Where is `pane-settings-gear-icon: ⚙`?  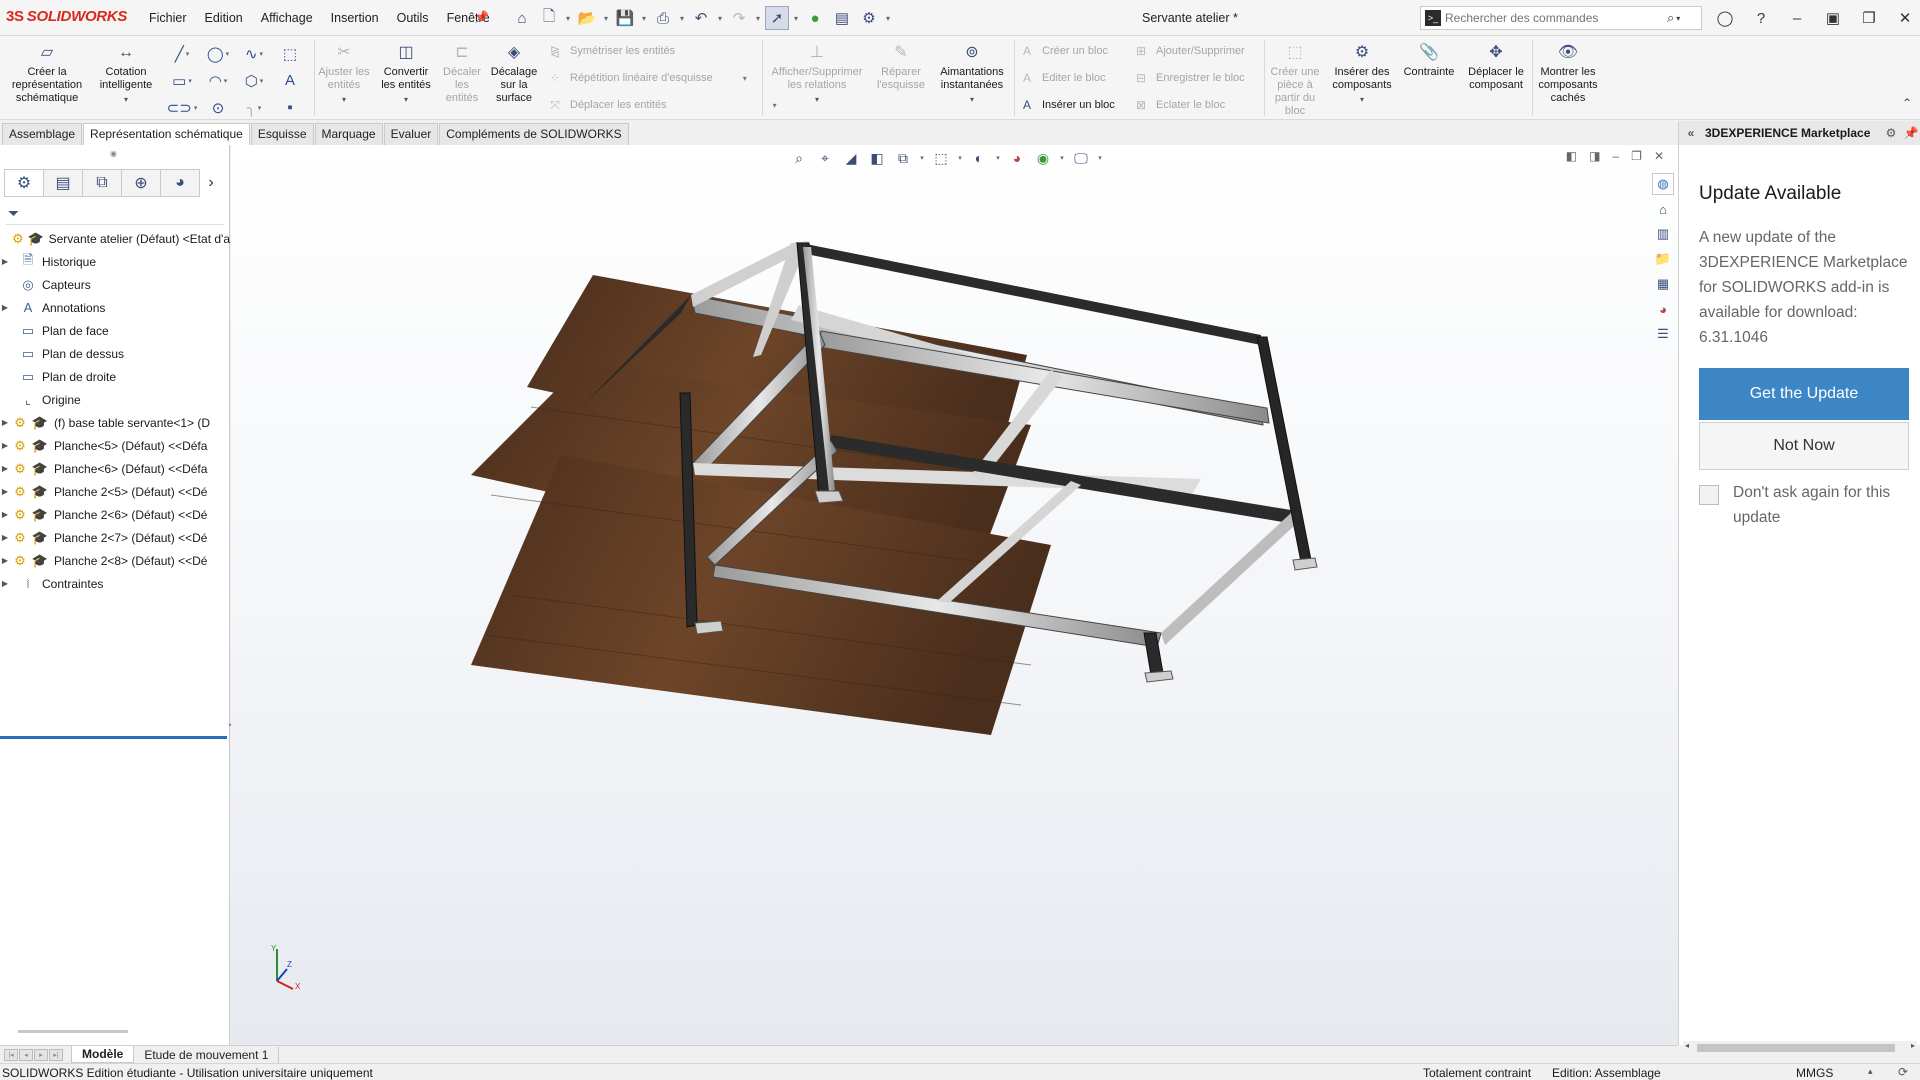
pane-settings-gear-icon: ⚙ is located at coordinates (1891, 133).